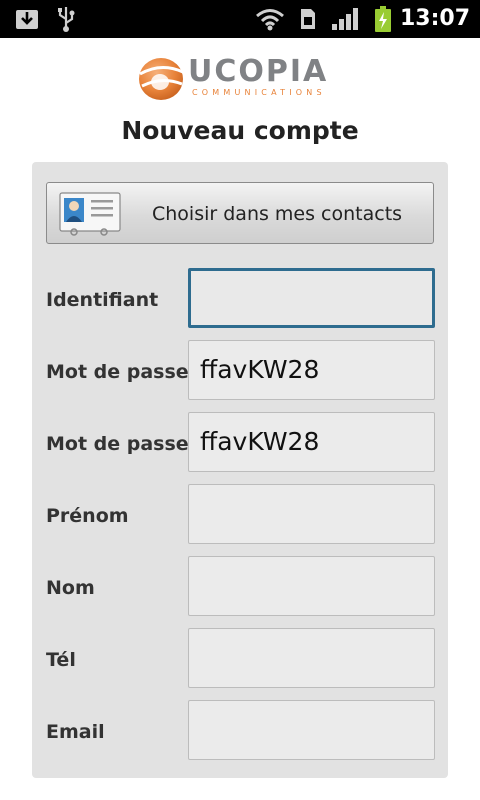 The image size is (480, 800). What do you see at coordinates (90, 214) in the screenshot?
I see `contact-card-icon` at bounding box center [90, 214].